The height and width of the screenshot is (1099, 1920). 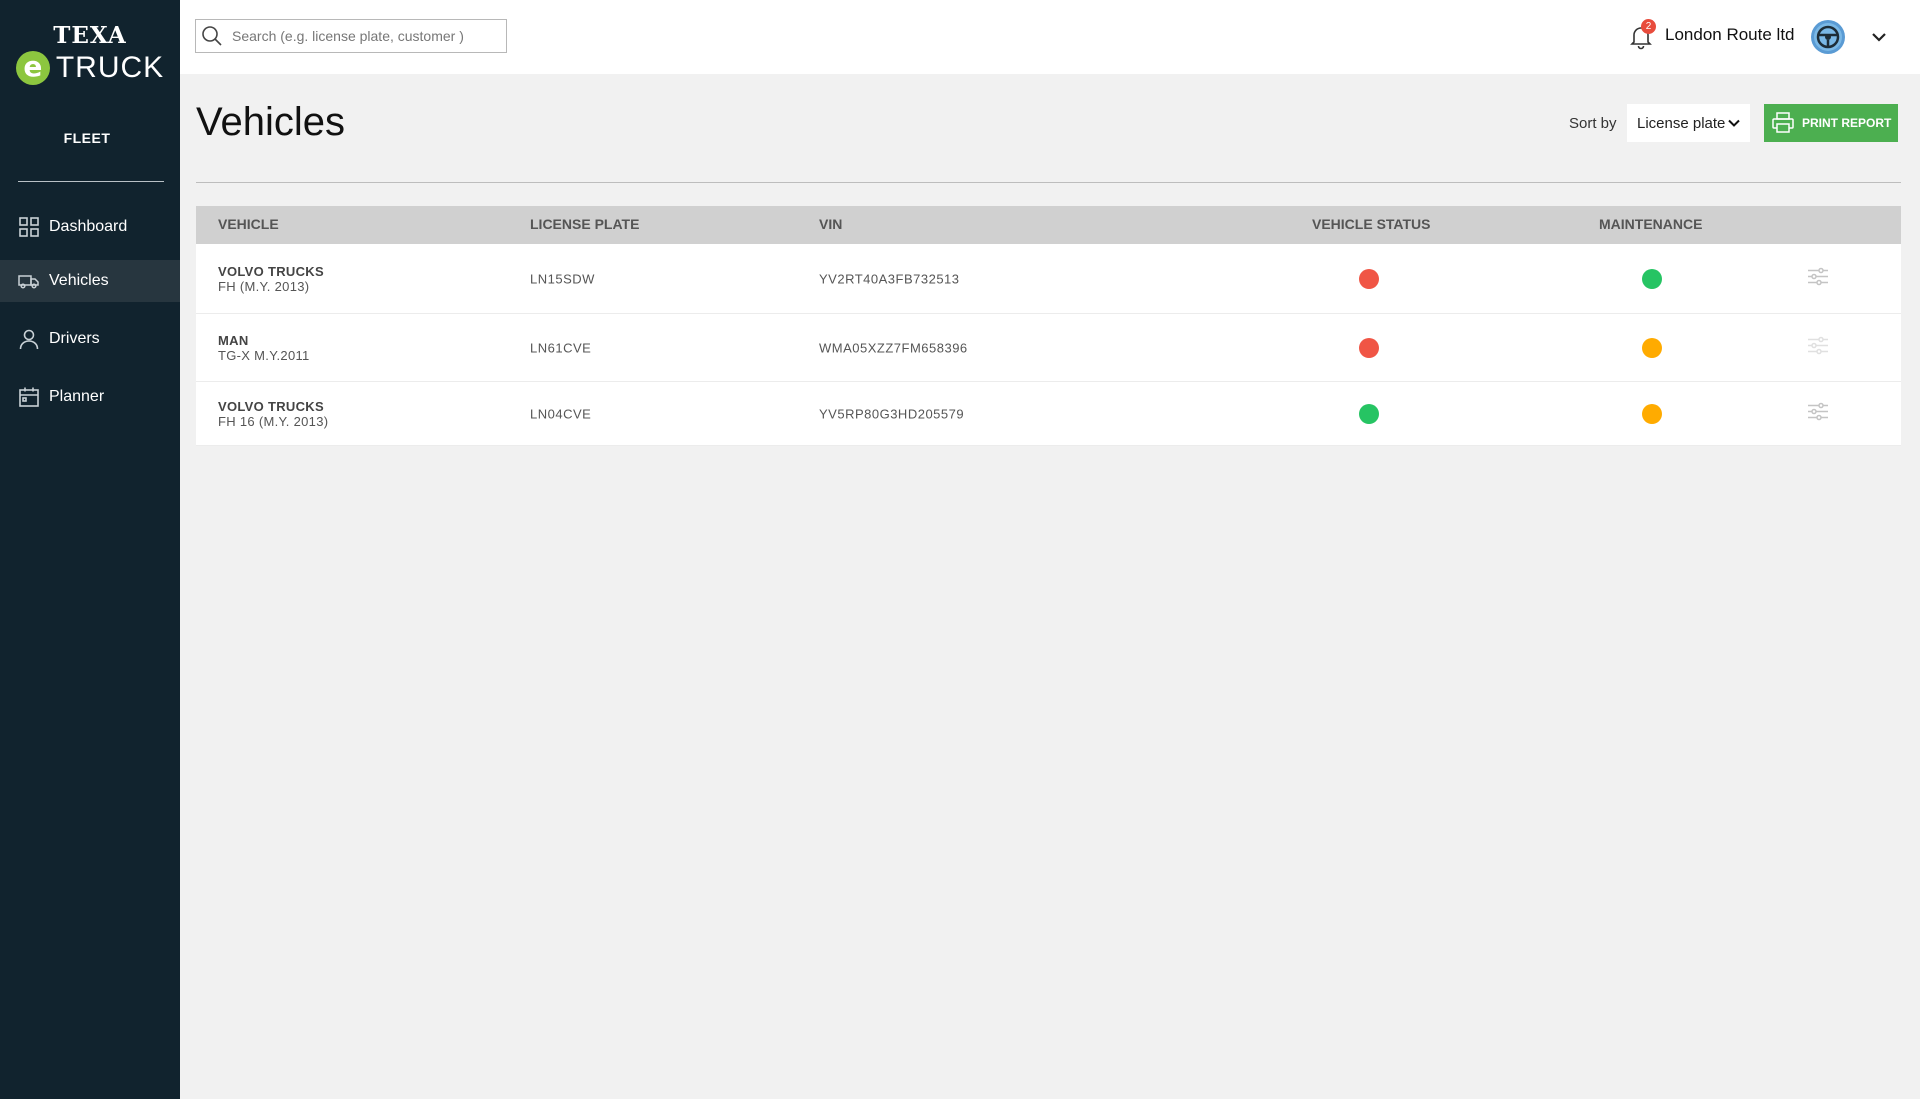 What do you see at coordinates (562, 278) in the screenshot?
I see `license-plate: LN15SDW` at bounding box center [562, 278].